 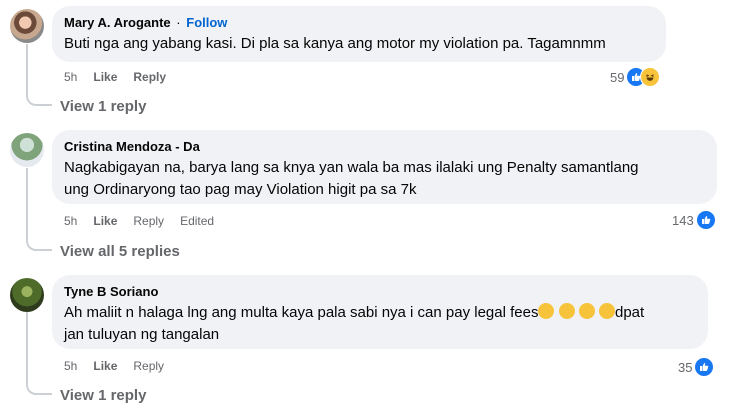 What do you see at coordinates (629, 312) in the screenshot?
I see `comment-text-segment: dpat` at bounding box center [629, 312].